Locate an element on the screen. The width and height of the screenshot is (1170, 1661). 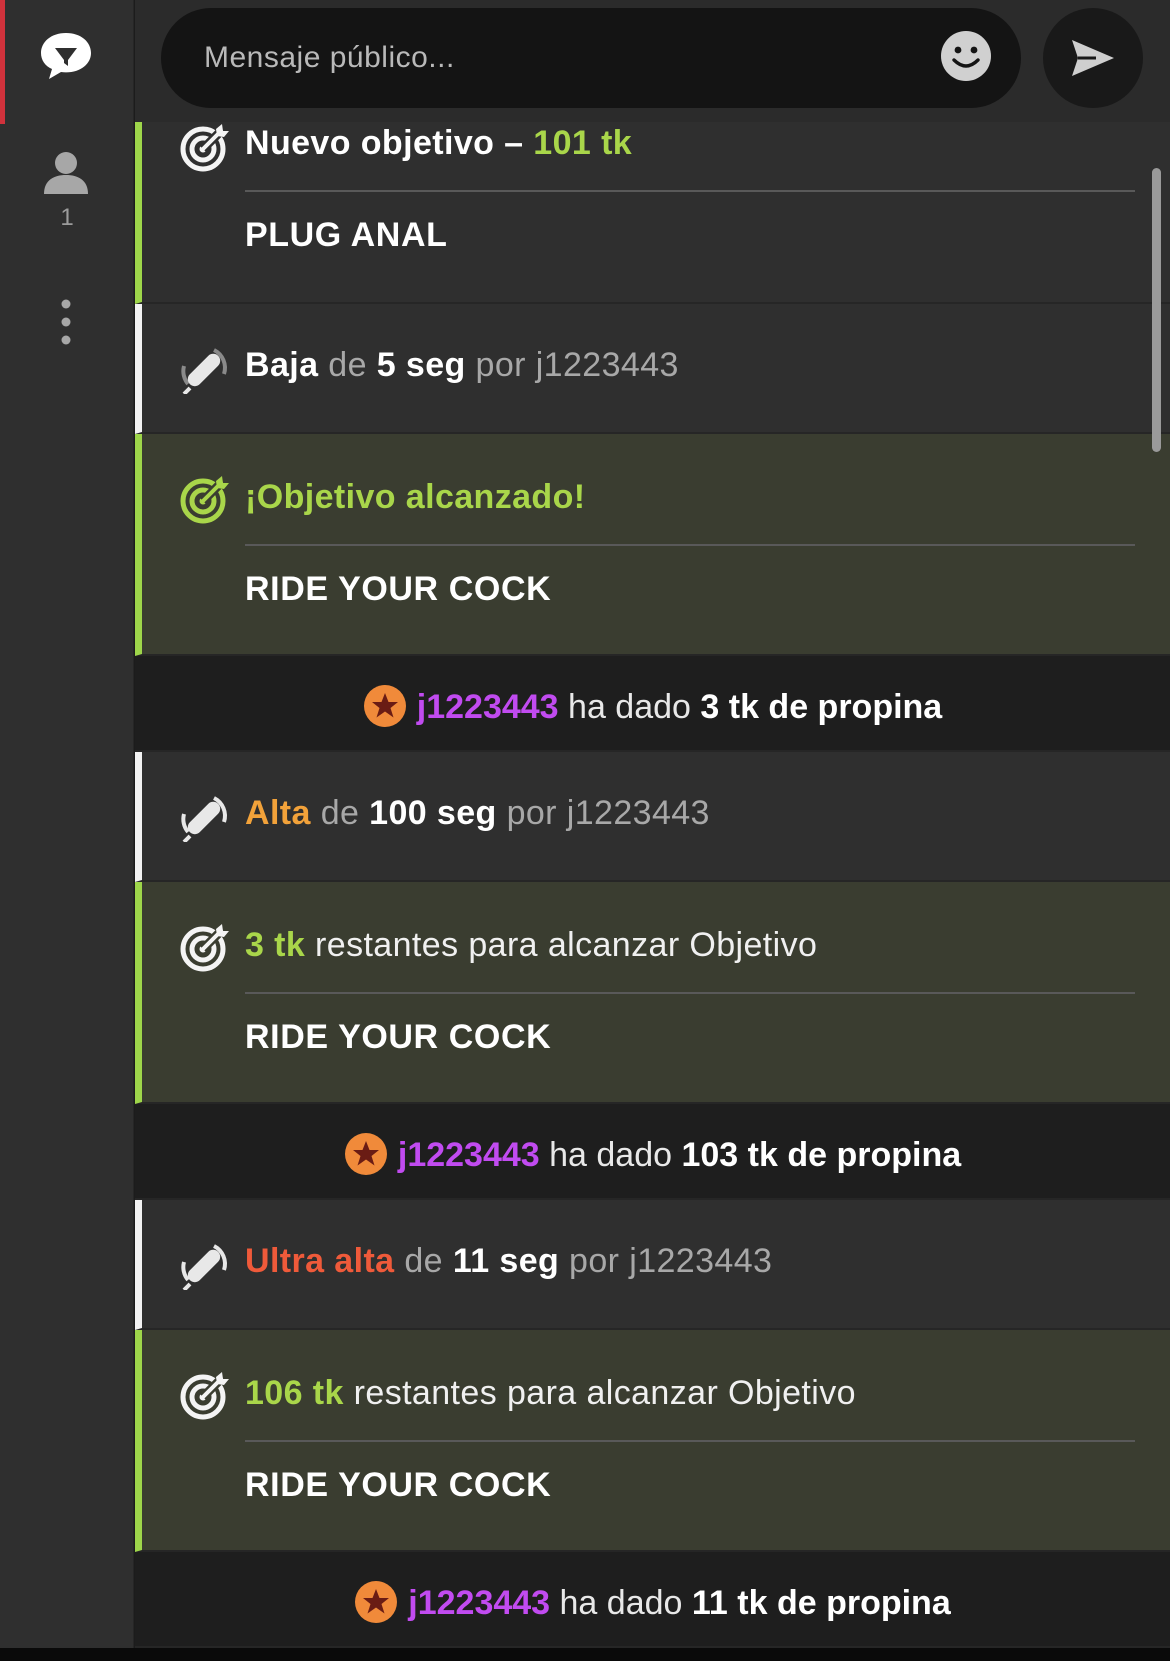
vibration-text: Alta de 100 seg por j1223443 is located at coordinates (477, 813).